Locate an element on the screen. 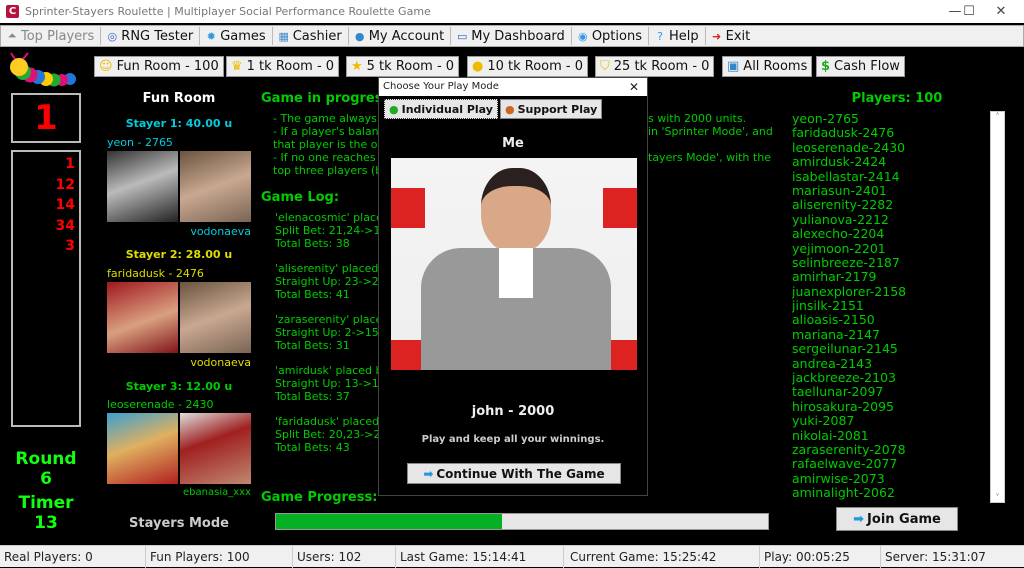  crown-icon: ♛ is located at coordinates (237, 66).